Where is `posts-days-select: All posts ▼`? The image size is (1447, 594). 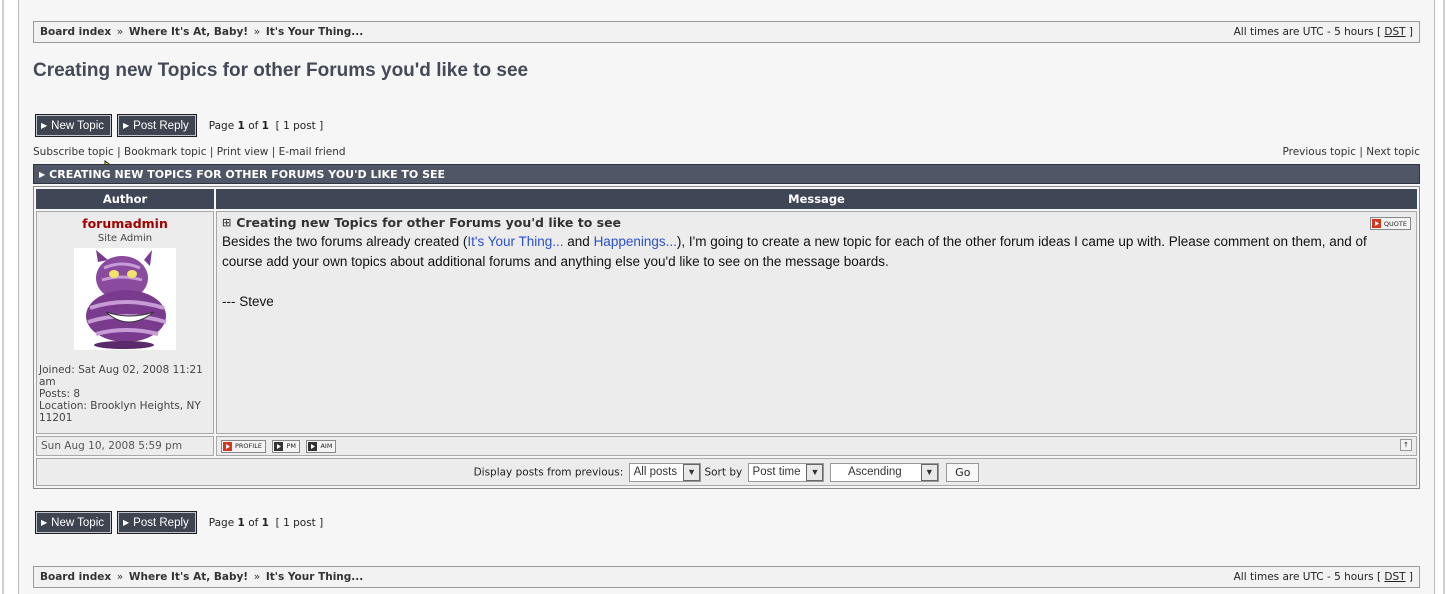
posts-days-select: All posts ▼ is located at coordinates (665, 472).